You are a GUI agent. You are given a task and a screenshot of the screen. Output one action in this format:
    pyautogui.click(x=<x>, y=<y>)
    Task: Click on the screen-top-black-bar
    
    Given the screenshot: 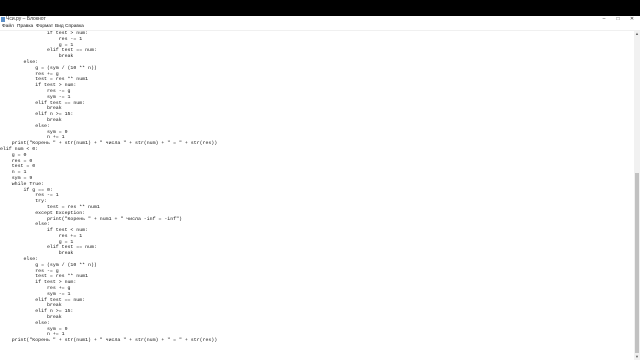 What is the action you would take?
    pyautogui.click(x=320, y=8)
    